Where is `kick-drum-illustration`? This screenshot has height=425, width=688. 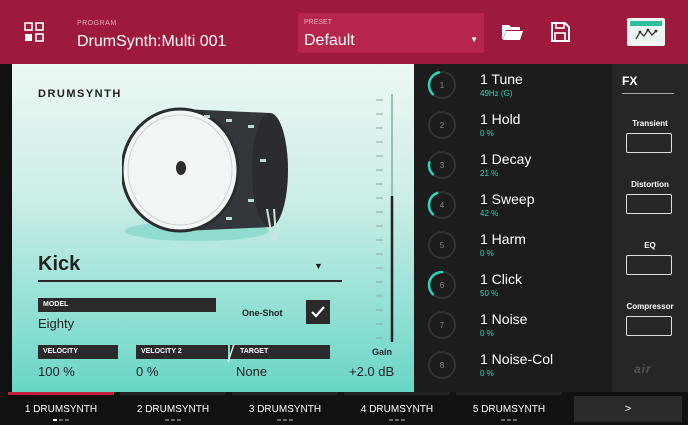 kick-drum-illustration is located at coordinates (205, 174).